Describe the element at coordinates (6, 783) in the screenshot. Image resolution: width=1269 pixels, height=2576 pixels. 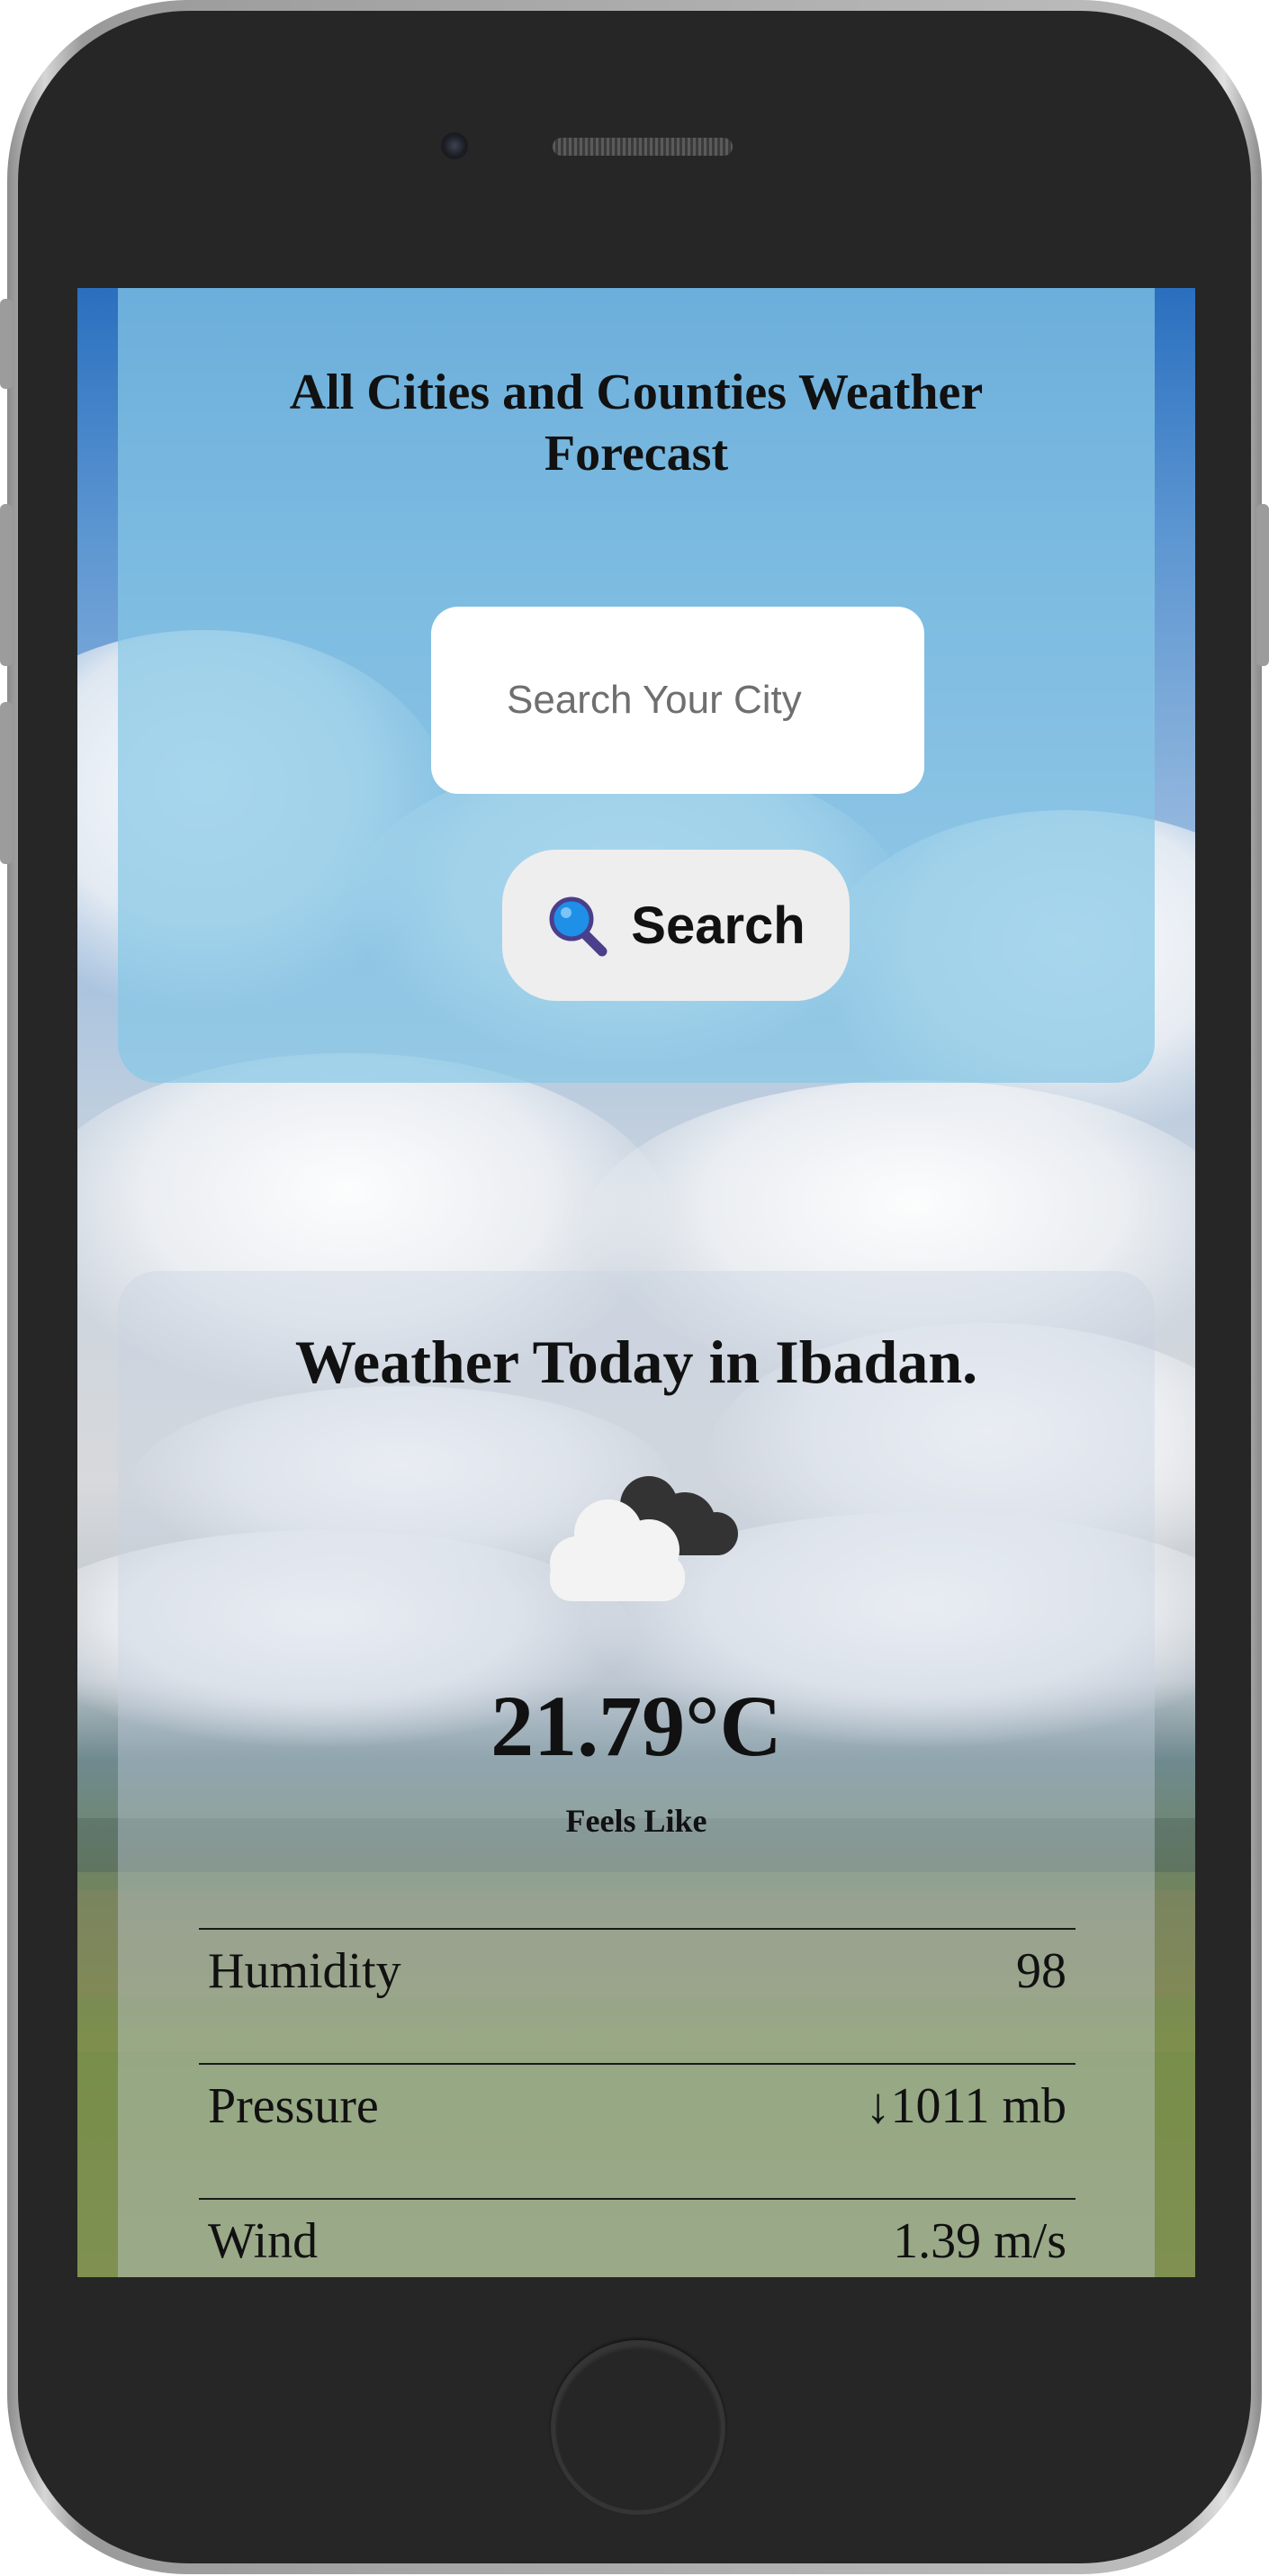
I see `volume-down-button` at that location.